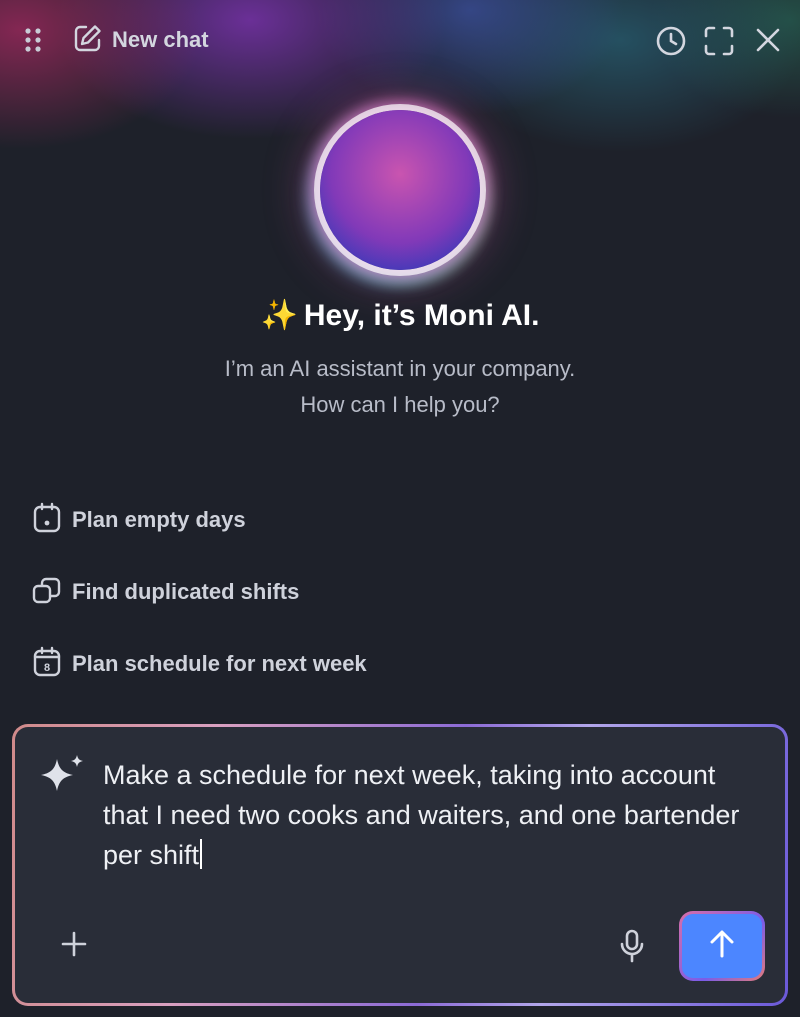  I want to click on edit-icon, so click(88, 40).